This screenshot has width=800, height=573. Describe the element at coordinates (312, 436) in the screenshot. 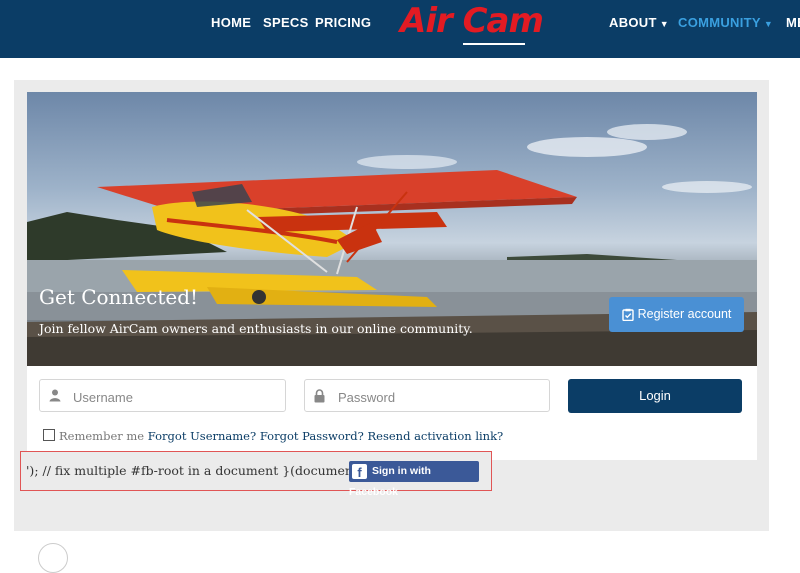

I see `forgot-password-link: Forgot Password?` at that location.